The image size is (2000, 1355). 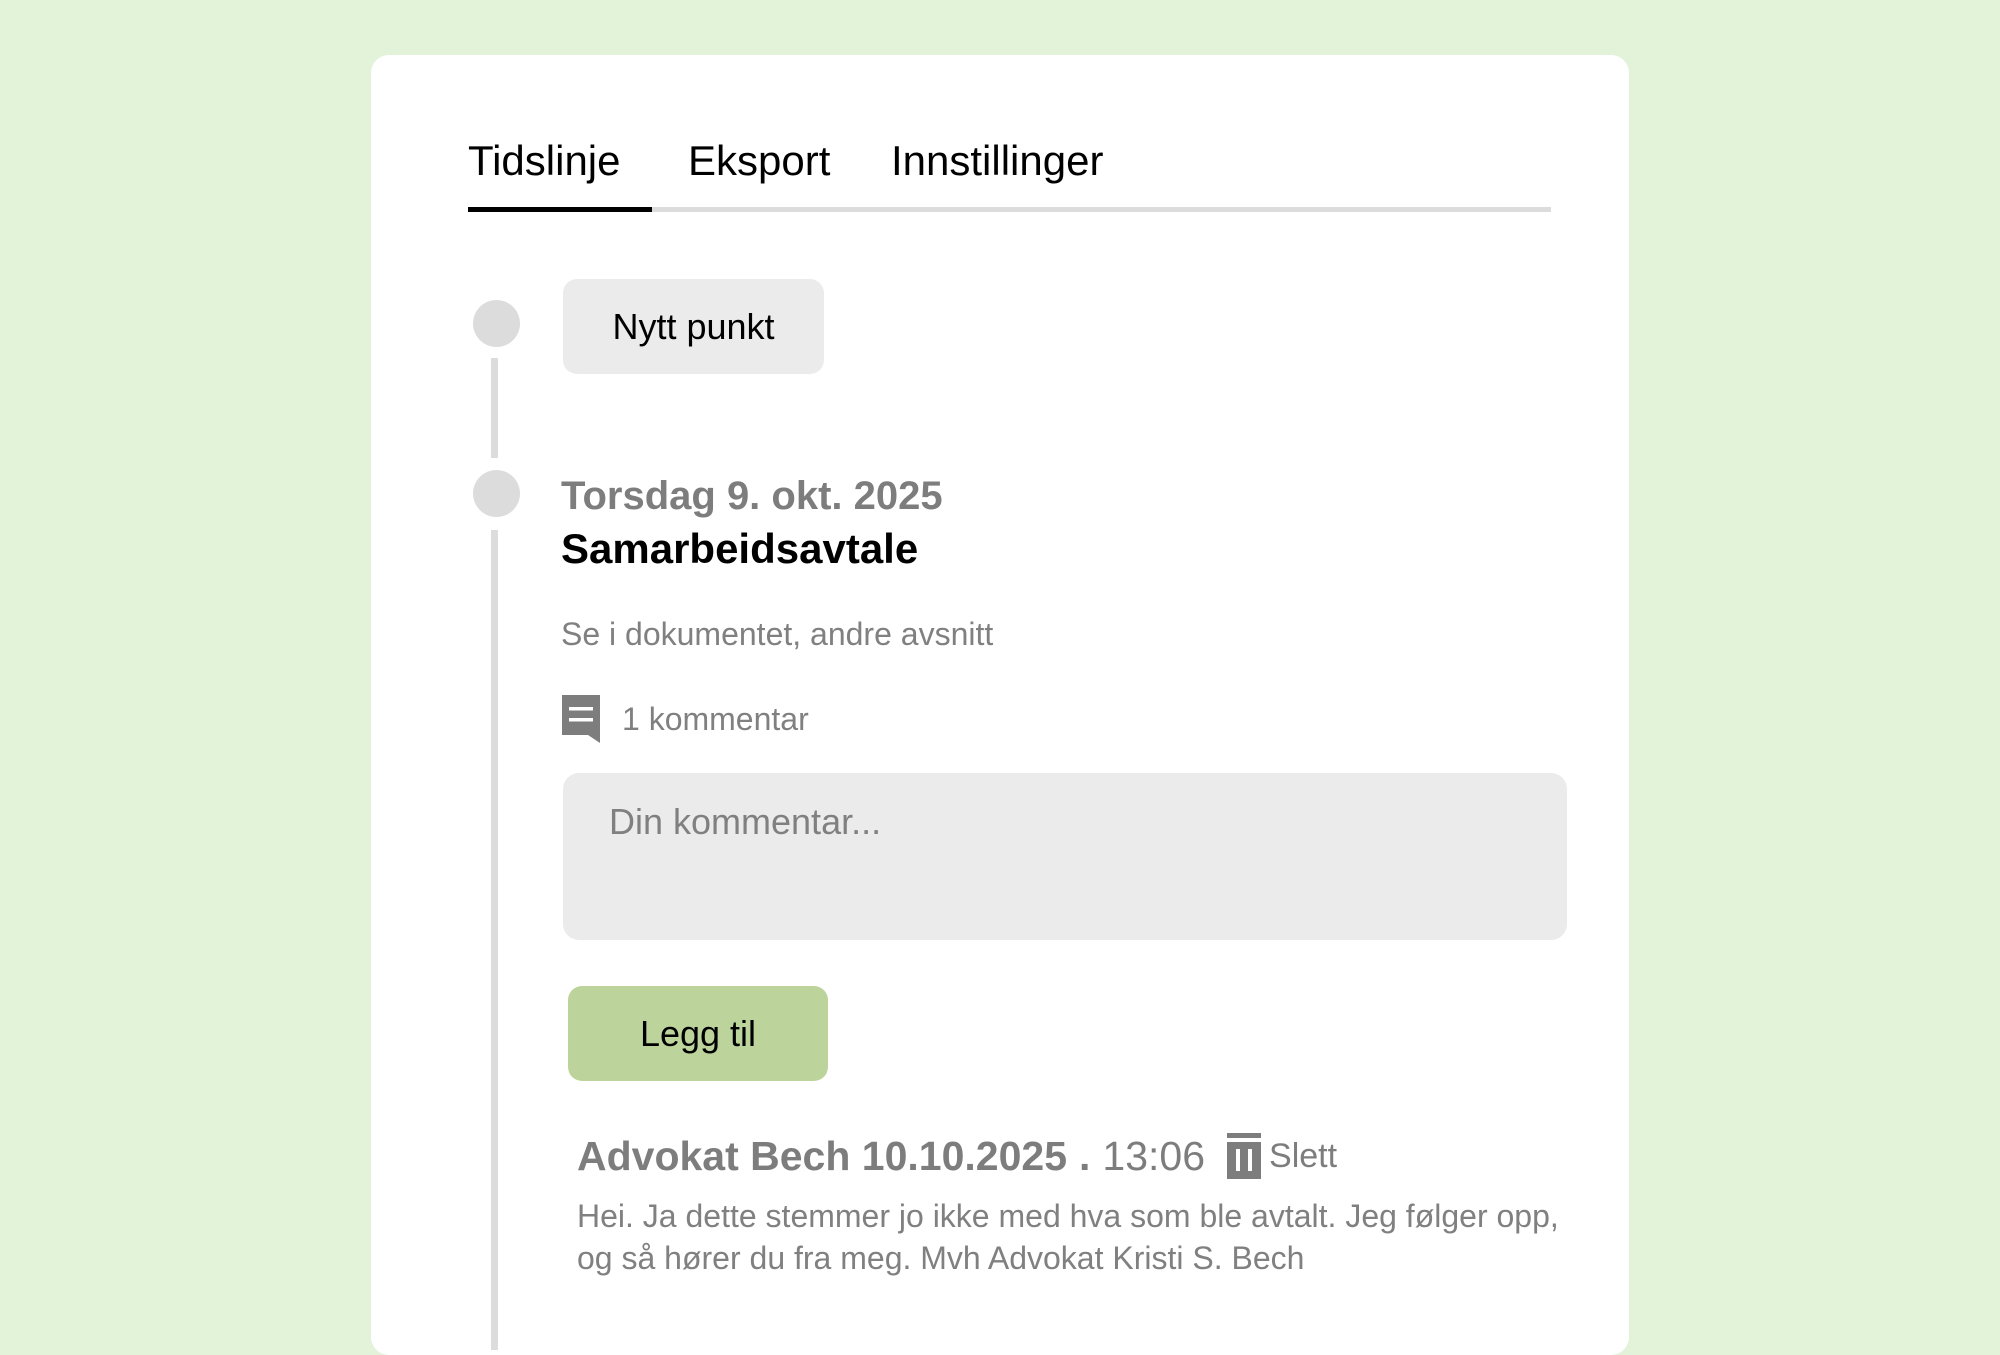 I want to click on tab-tidslinje: Tidslinje, so click(x=544, y=161).